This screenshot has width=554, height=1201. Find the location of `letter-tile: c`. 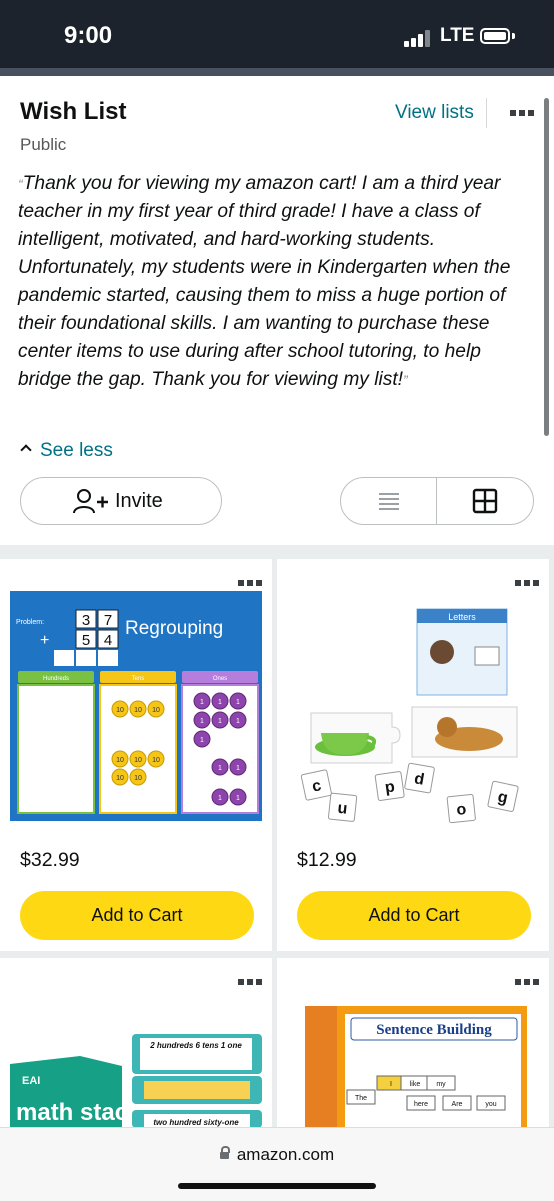

letter-tile: c is located at coordinates (316, 785).